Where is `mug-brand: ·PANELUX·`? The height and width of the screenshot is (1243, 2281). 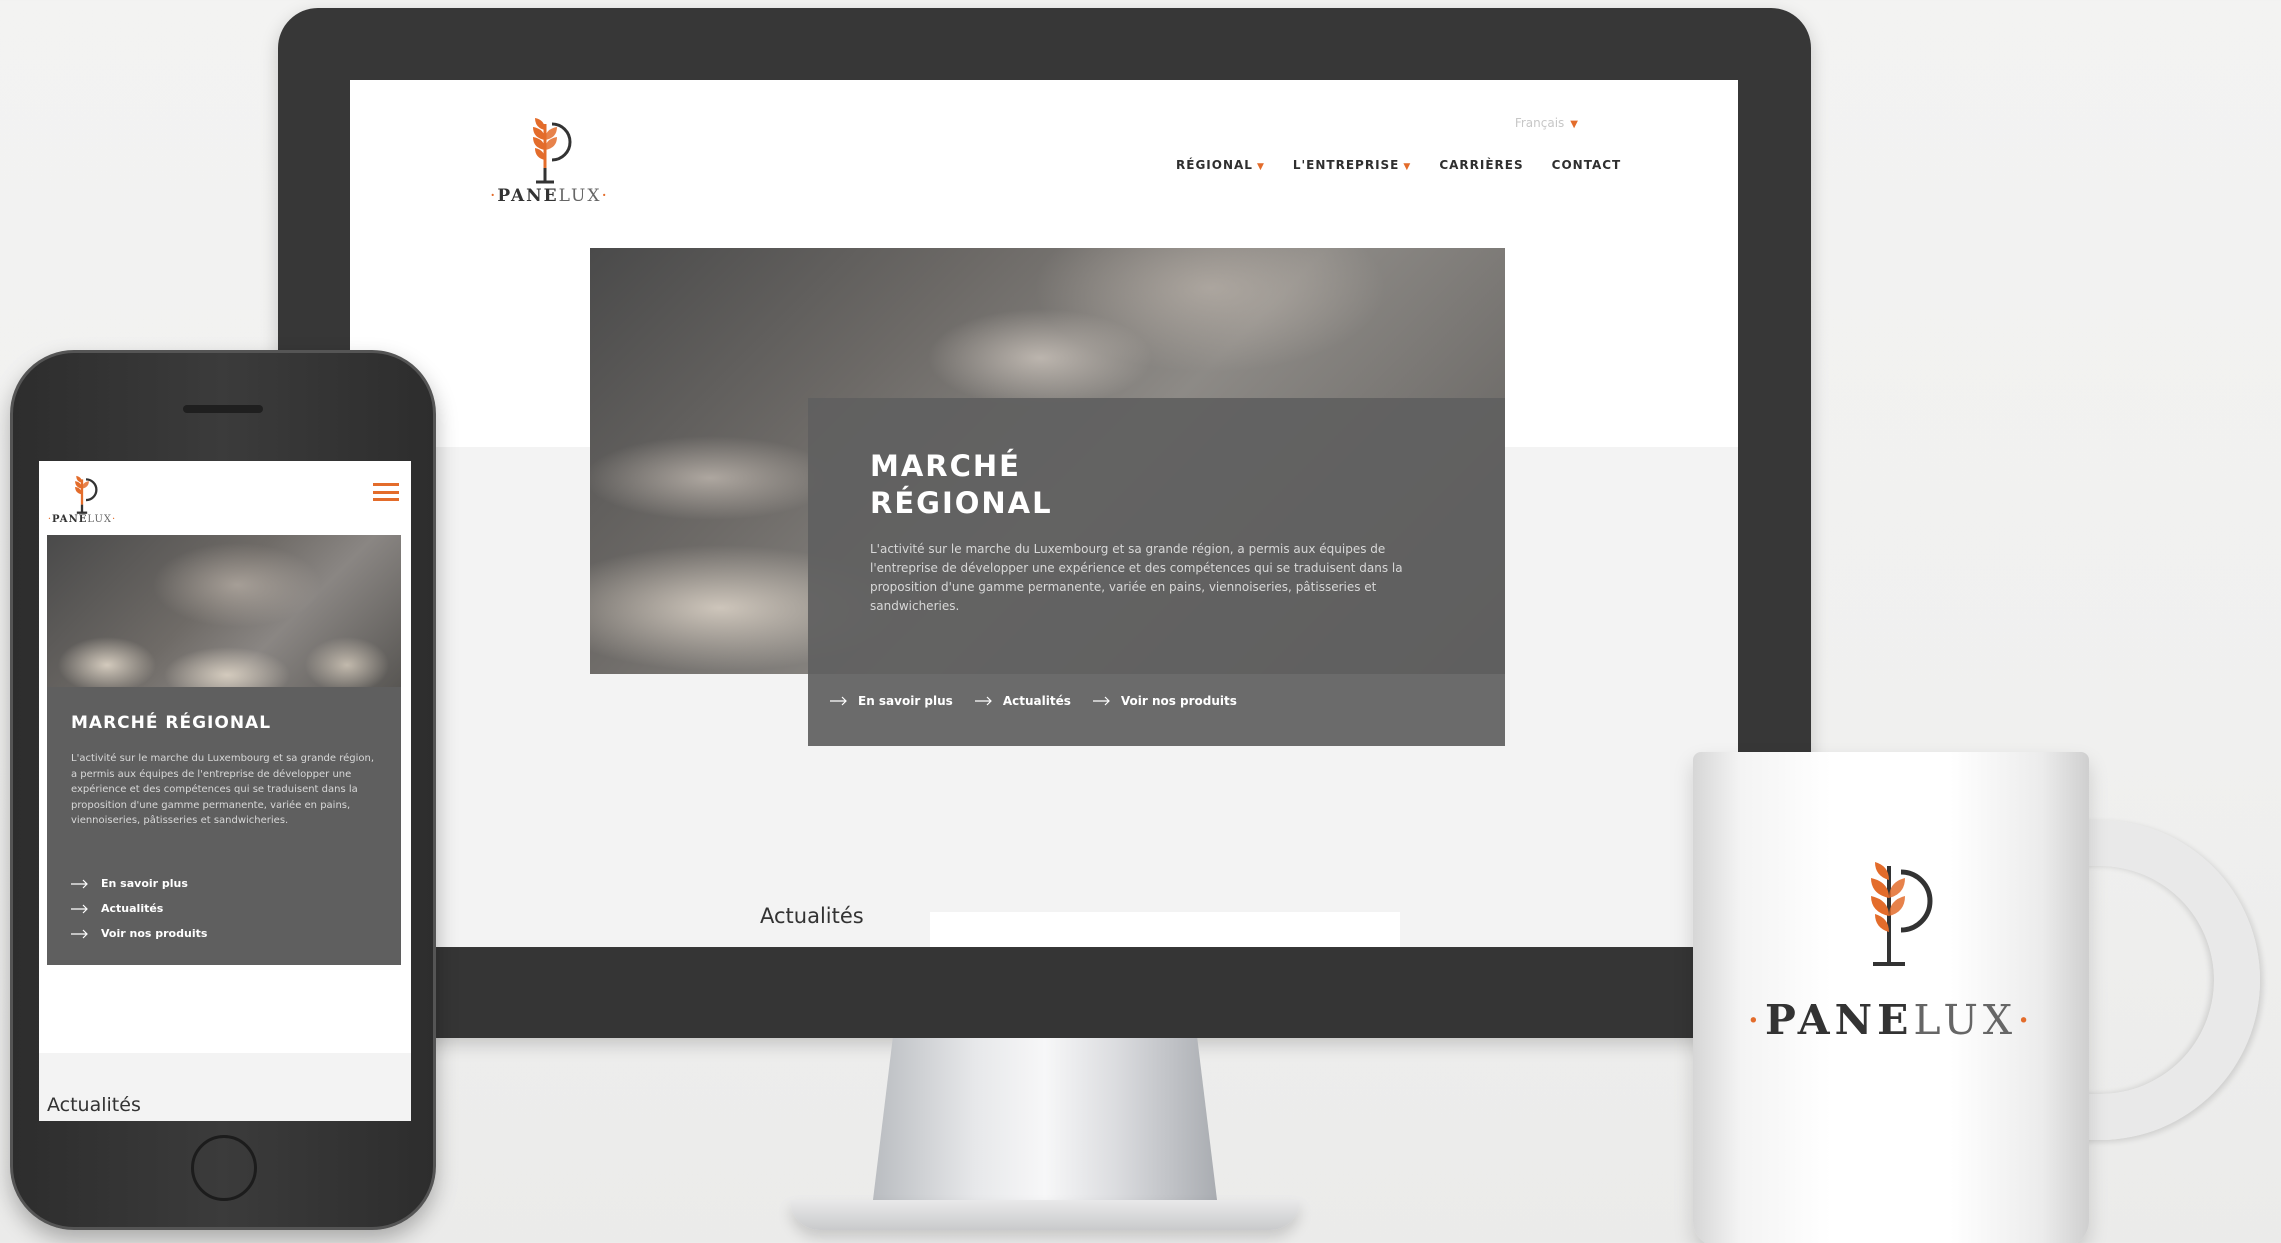
mug-brand: ·PANELUX· is located at coordinates (1891, 1020).